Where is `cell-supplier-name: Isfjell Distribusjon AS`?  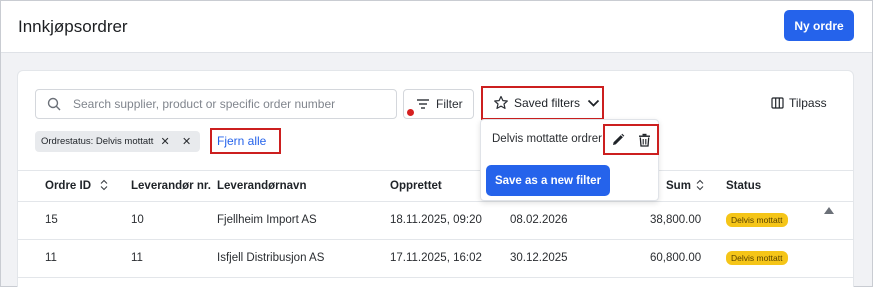
cell-supplier-name: Isfjell Distribusjon AS is located at coordinates (271, 258).